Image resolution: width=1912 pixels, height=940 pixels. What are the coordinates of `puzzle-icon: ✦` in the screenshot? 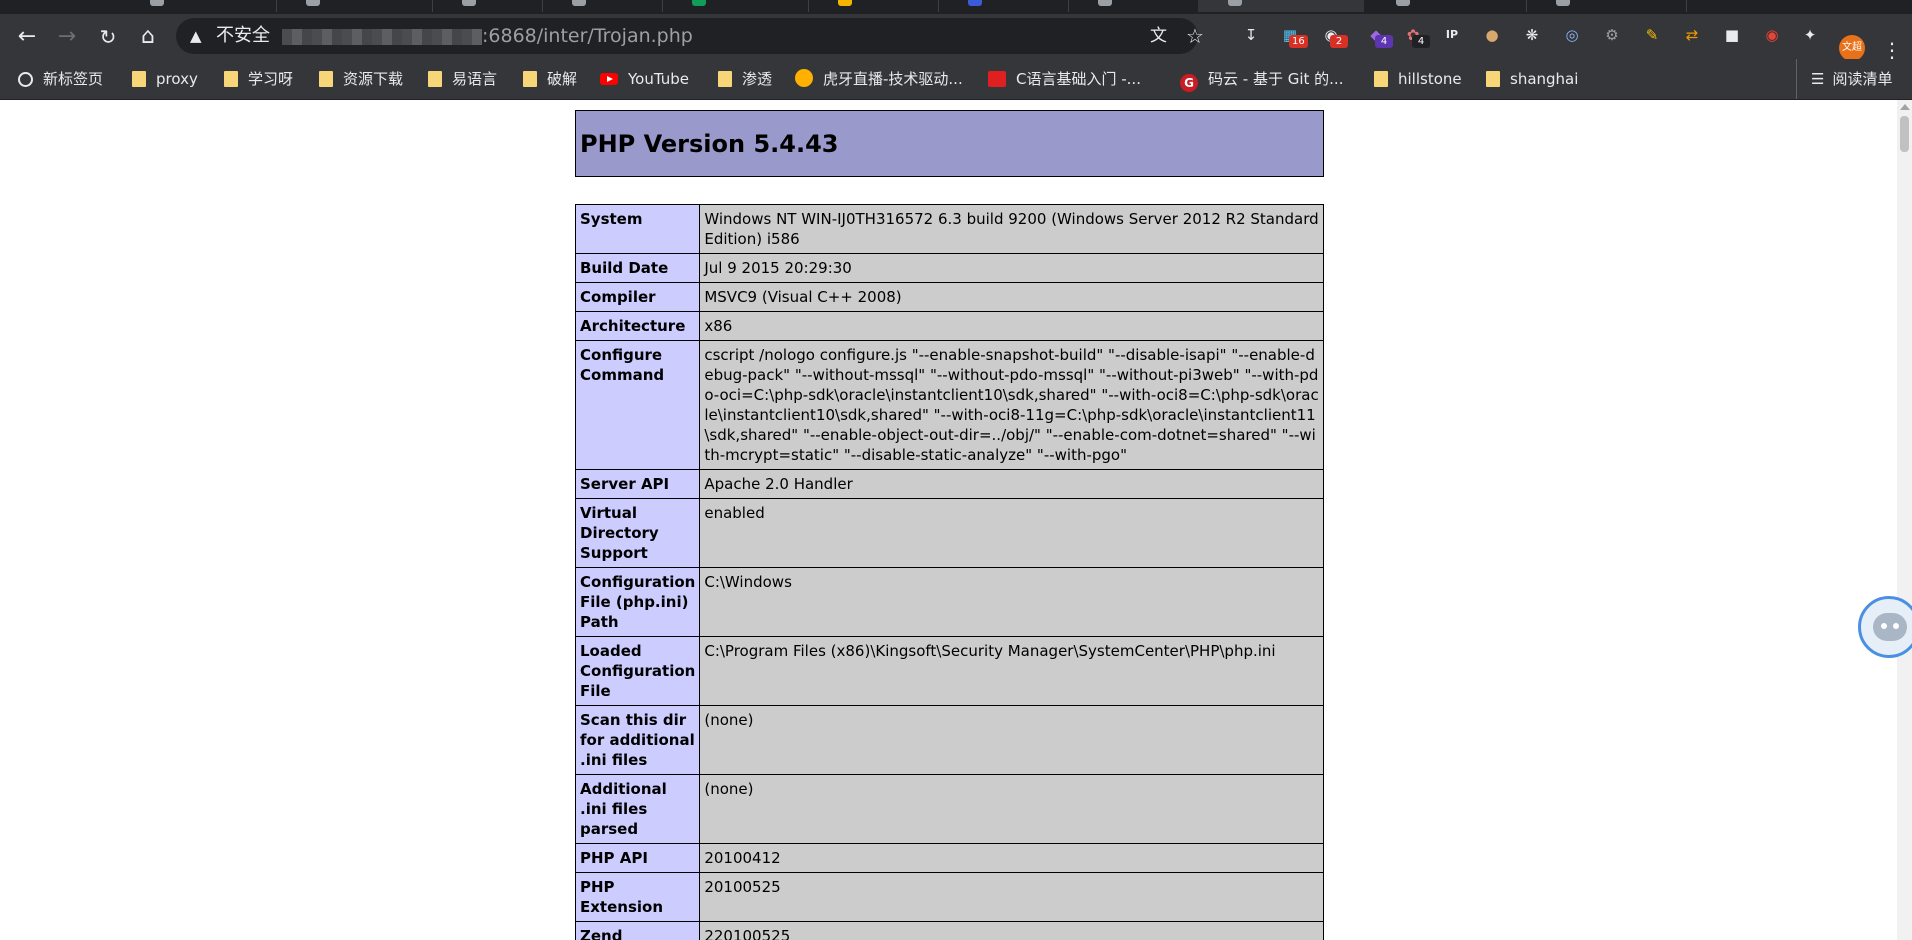 It's located at (1810, 35).